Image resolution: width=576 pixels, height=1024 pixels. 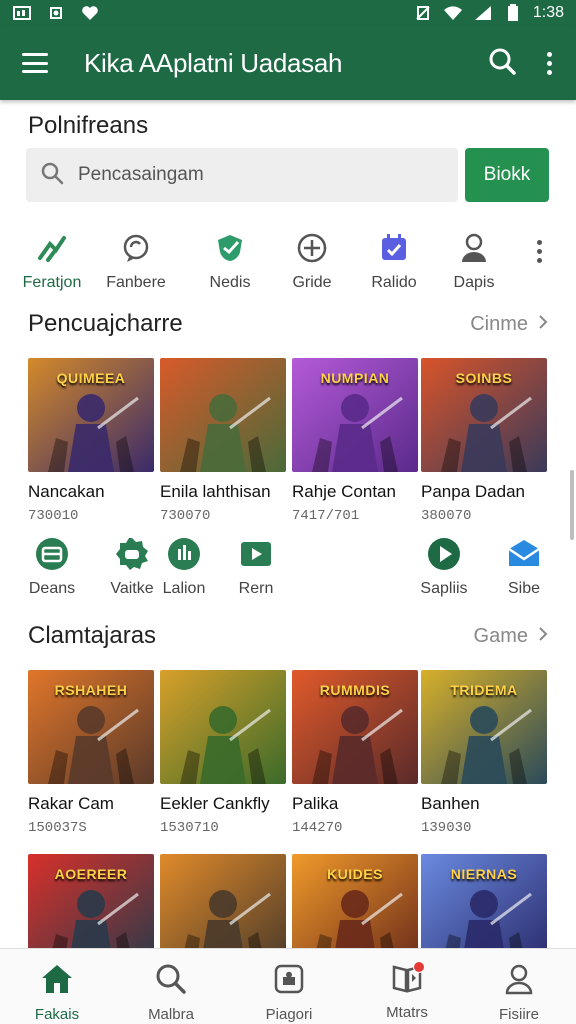 I want to click on nav-fakais: Fakais, so click(x=57, y=993).